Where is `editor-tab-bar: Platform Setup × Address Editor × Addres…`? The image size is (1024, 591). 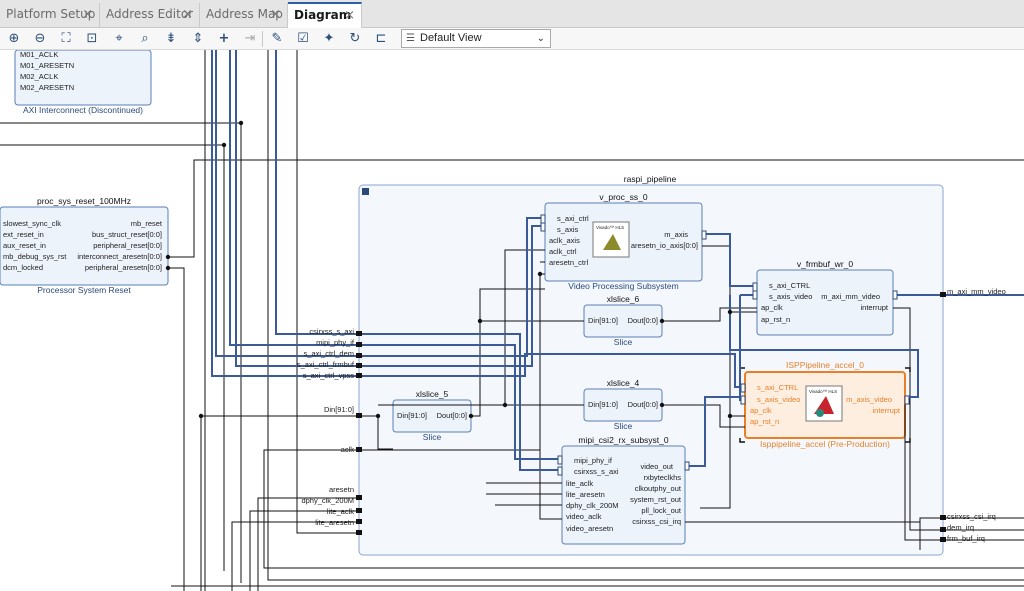 editor-tab-bar: Platform Setup × Address Editor × Addres… is located at coordinates (512, 14).